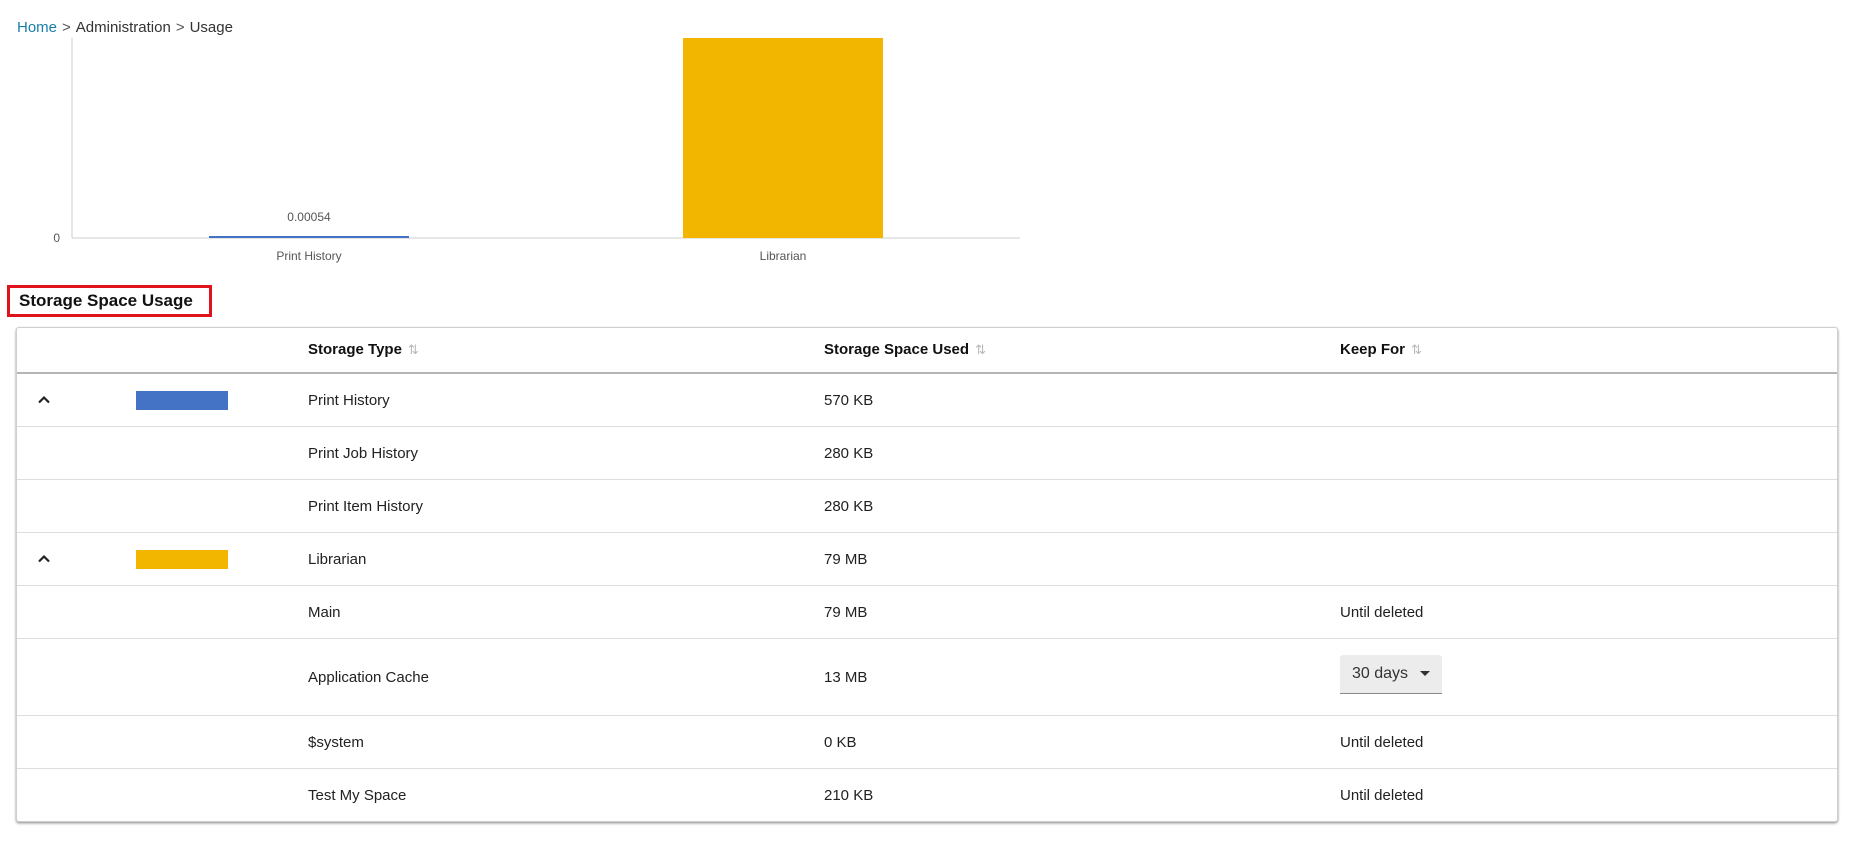 This screenshot has width=1854, height=850. What do you see at coordinates (1425, 673) in the screenshot?
I see `caret-down-icon` at bounding box center [1425, 673].